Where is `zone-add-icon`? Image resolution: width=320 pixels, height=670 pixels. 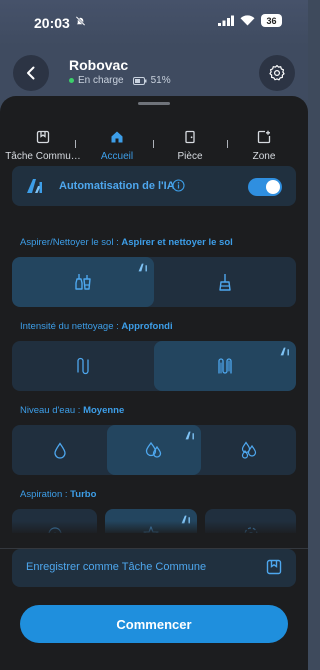
zone-add-icon is located at coordinates (264, 137).